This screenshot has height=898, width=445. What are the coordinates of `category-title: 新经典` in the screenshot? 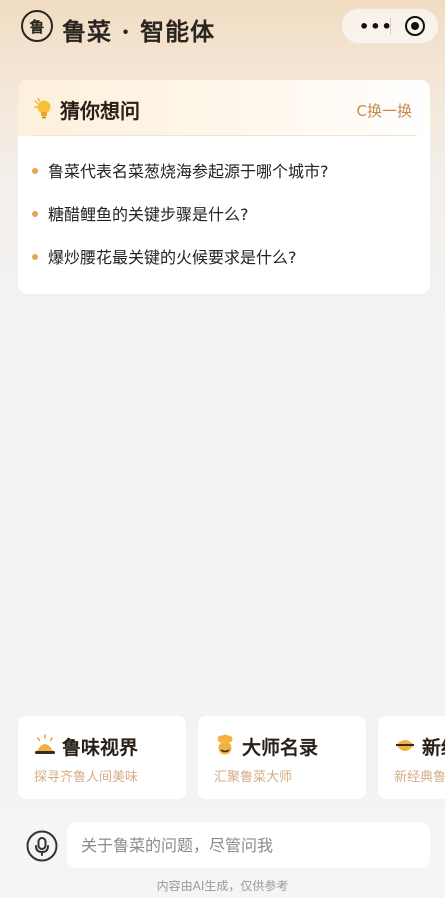 It's located at (433, 748).